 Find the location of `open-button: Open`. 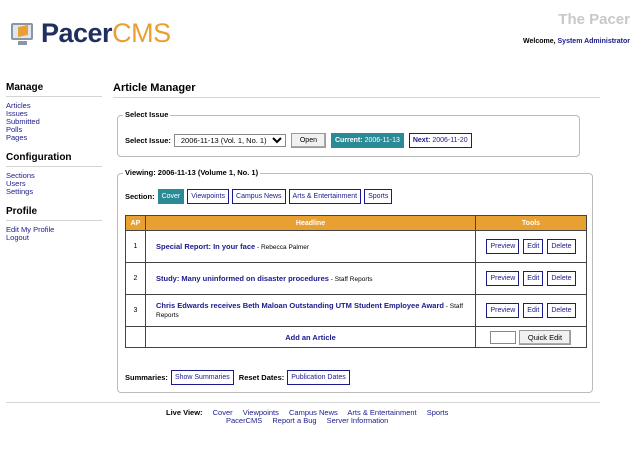

open-button: Open is located at coordinates (308, 140).